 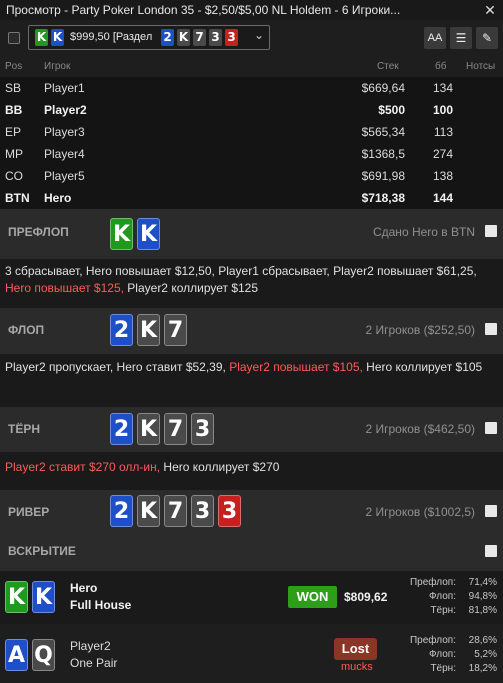 I want to click on player-pos: EP, so click(x=13, y=132).